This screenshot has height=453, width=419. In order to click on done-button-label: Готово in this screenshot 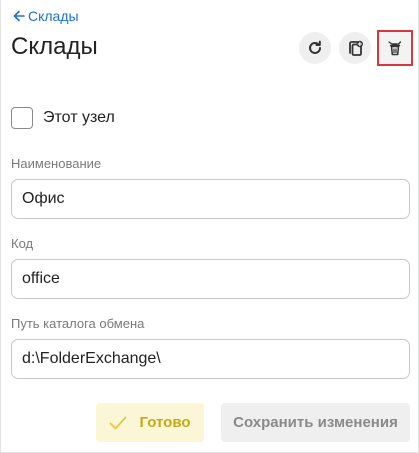, I will do `click(165, 422)`.